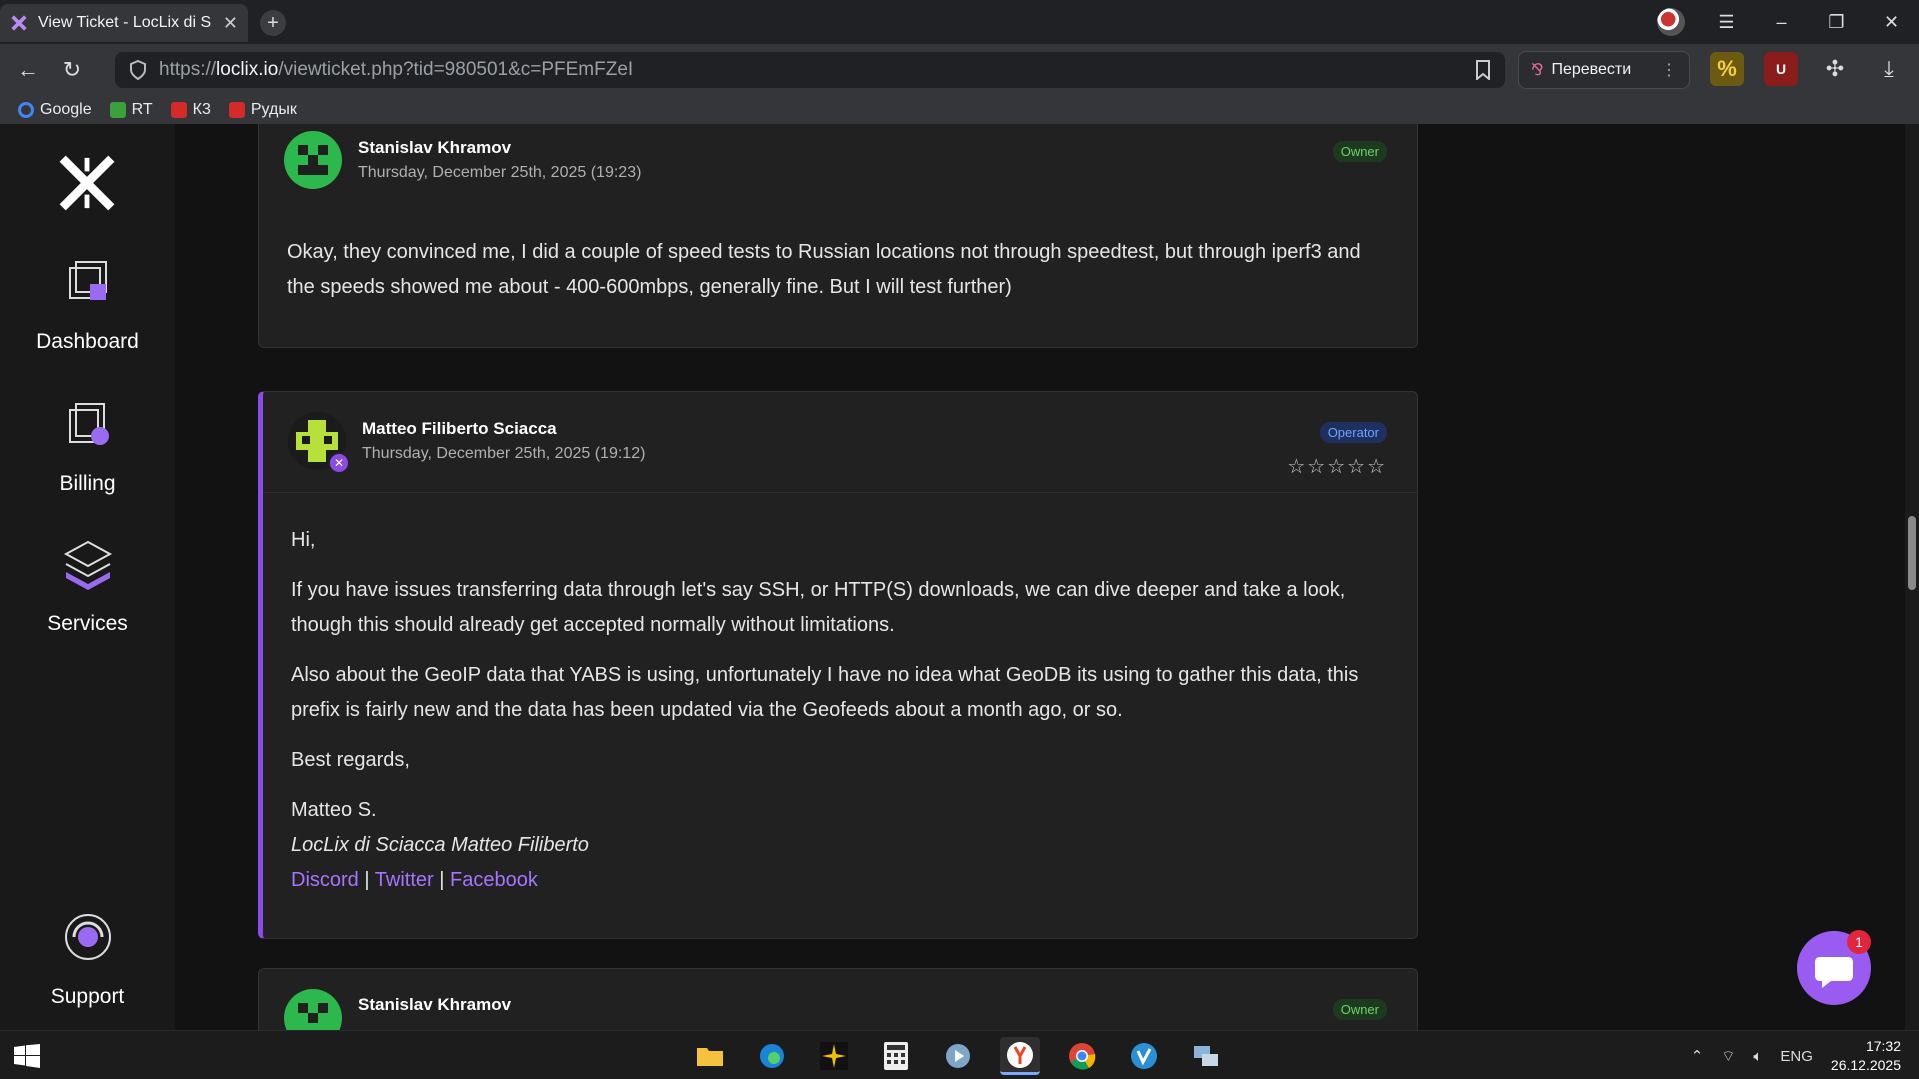 The height and width of the screenshot is (1079, 1919). Describe the element at coordinates (1866, 1056) in the screenshot. I see `clock: 17:32 26.12.2025` at that location.